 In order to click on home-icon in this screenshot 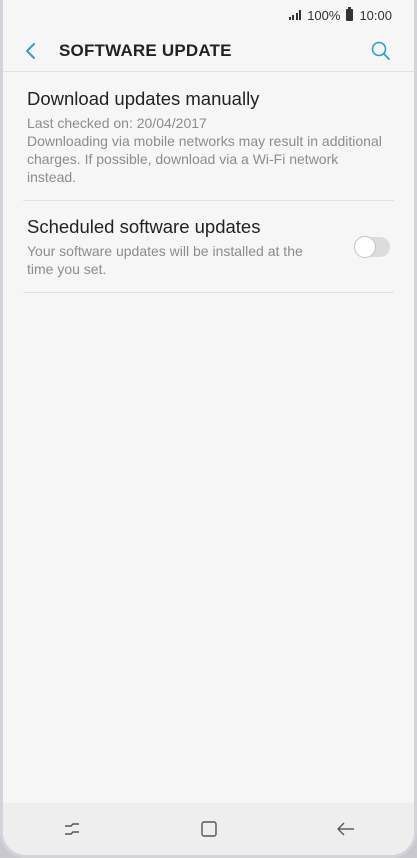, I will do `click(208, 829)`.